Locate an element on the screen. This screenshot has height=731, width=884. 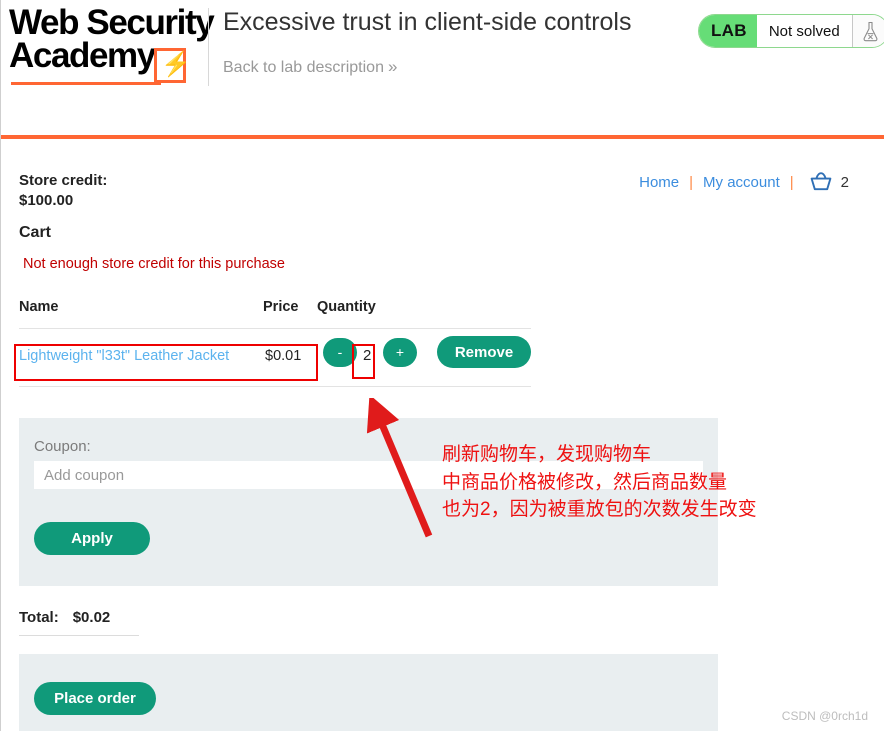
flask-icon is located at coordinates (867, 31).